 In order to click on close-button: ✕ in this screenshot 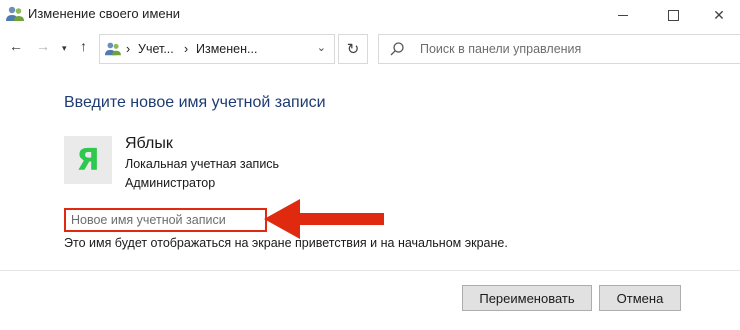, I will do `click(718, 15)`.